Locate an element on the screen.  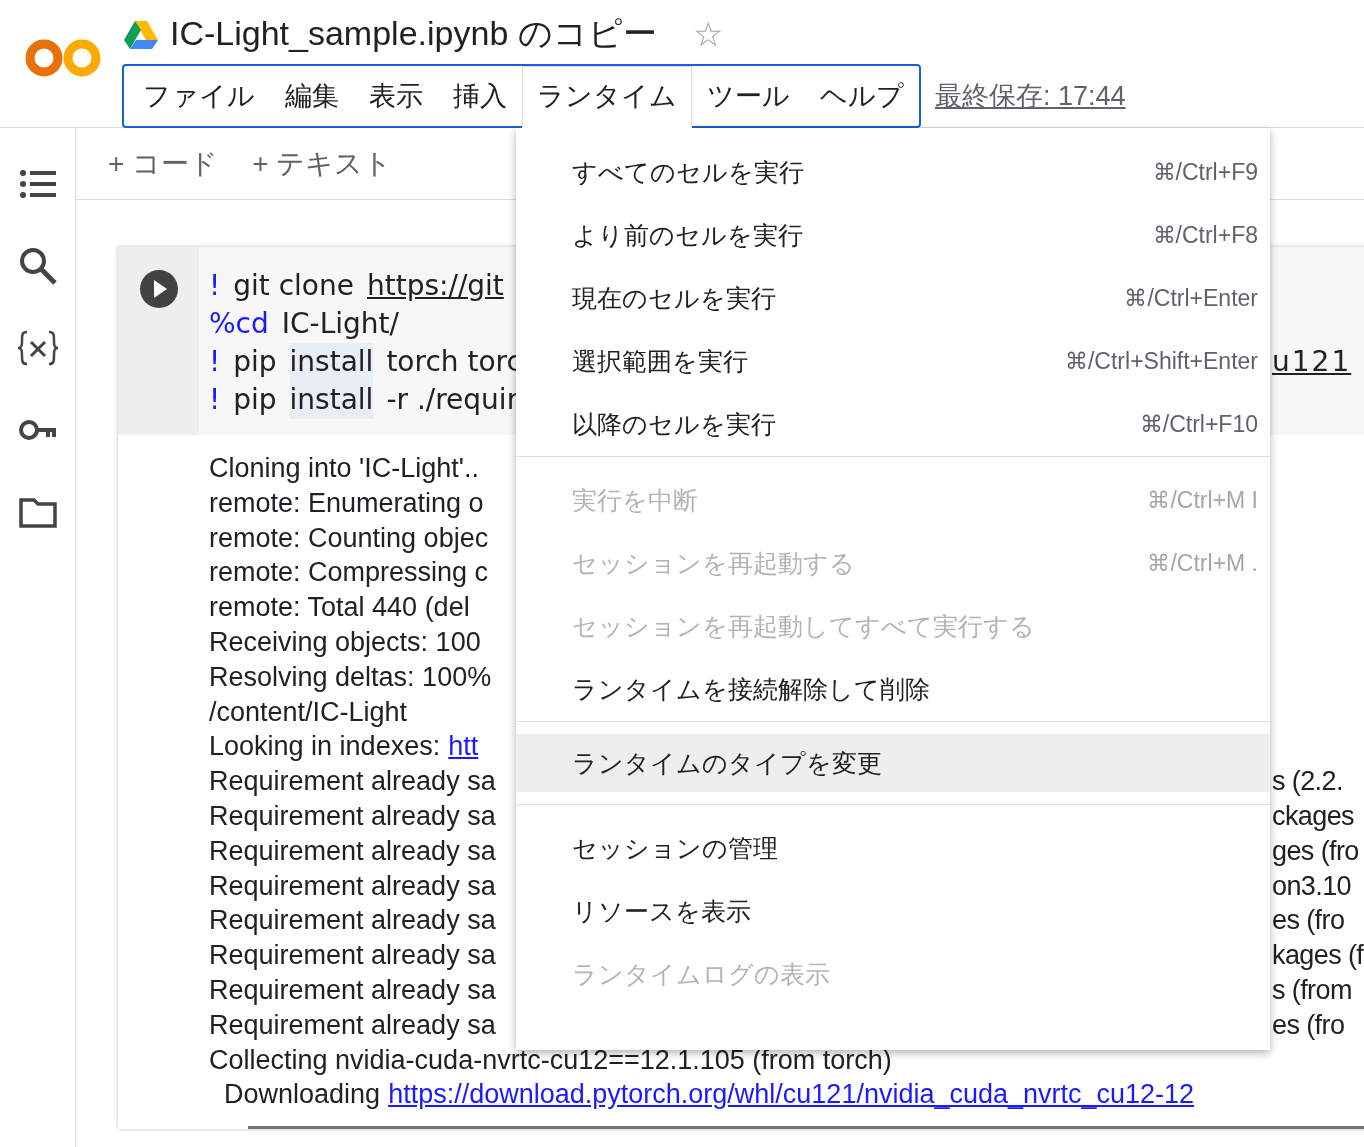
shortcut-text: ⌘/Ctrl+Shift+Enter is located at coordinates (1161, 361).